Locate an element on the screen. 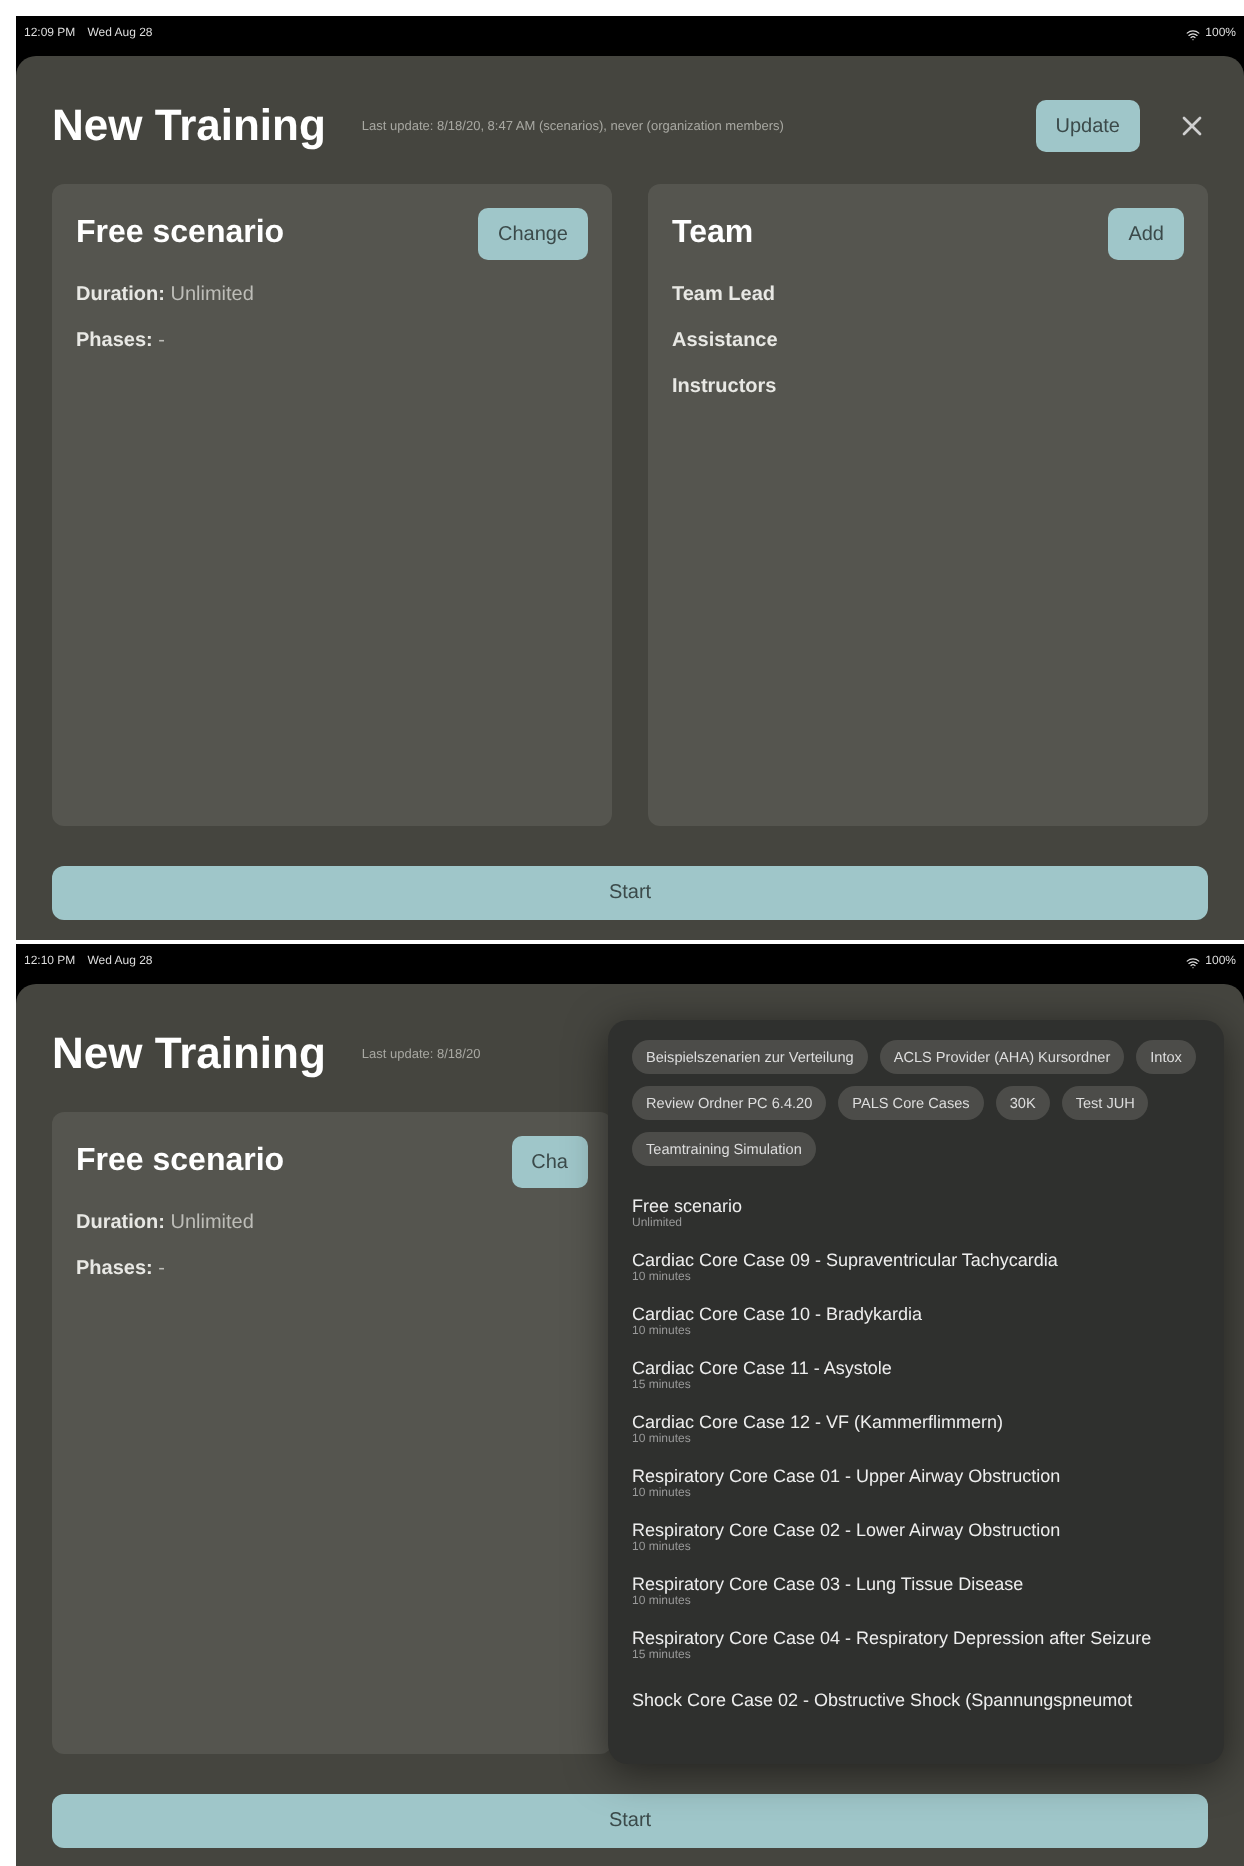  update-button: Update is located at coordinates (1087, 126).